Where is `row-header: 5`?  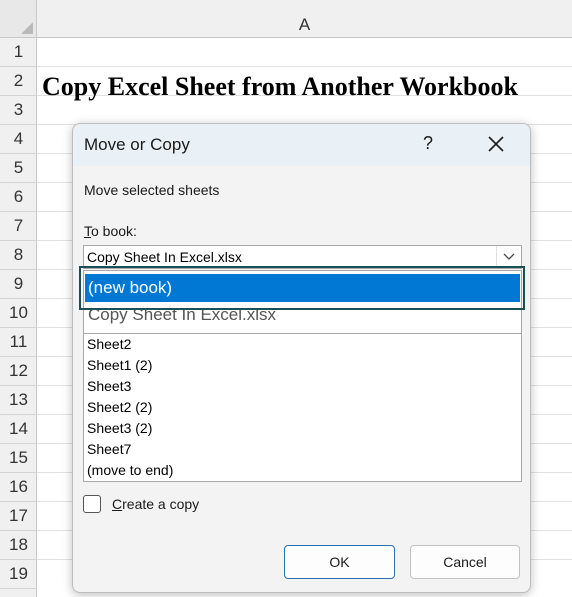
row-header: 5 is located at coordinates (18, 168).